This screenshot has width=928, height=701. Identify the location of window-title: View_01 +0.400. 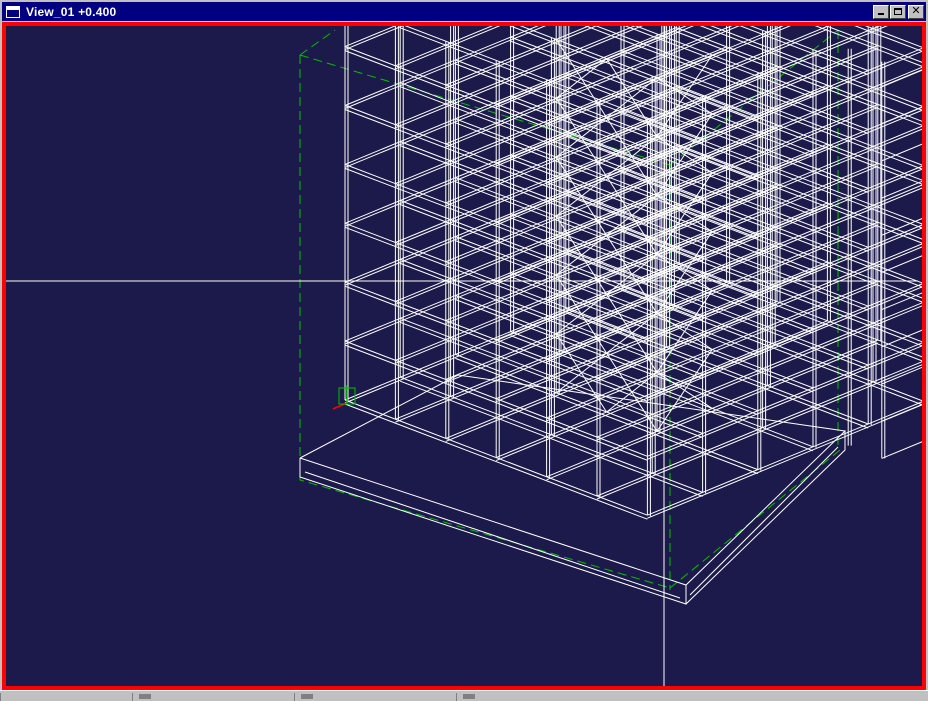
(71, 11).